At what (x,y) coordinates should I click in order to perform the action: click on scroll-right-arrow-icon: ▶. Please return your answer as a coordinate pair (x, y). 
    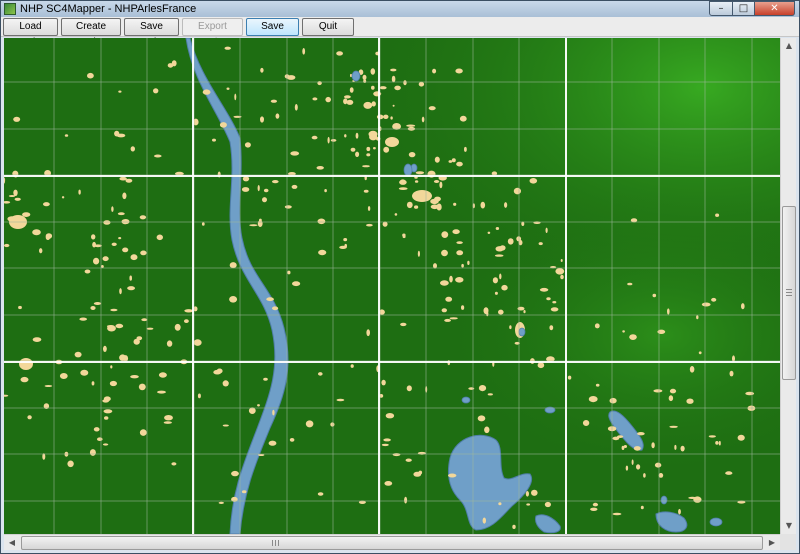
    Looking at the image, I should click on (772, 543).